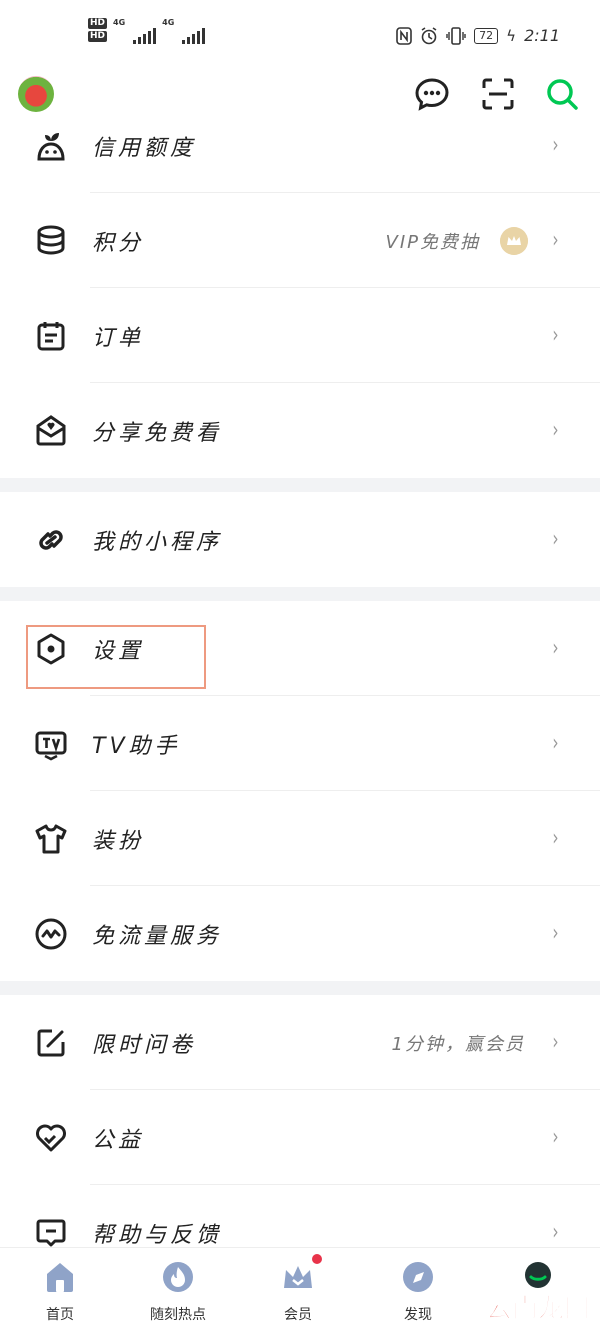  I want to click on alarm-icon, so click(429, 35).